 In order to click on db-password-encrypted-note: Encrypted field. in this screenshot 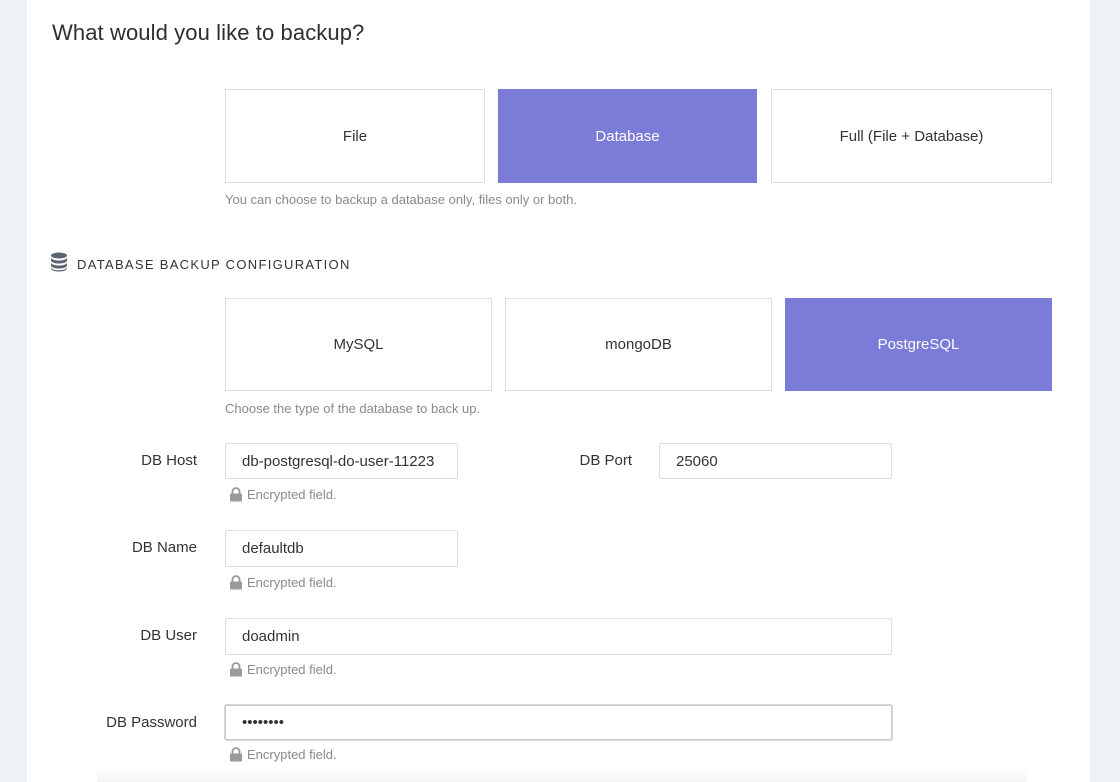, I will do `click(283, 754)`.